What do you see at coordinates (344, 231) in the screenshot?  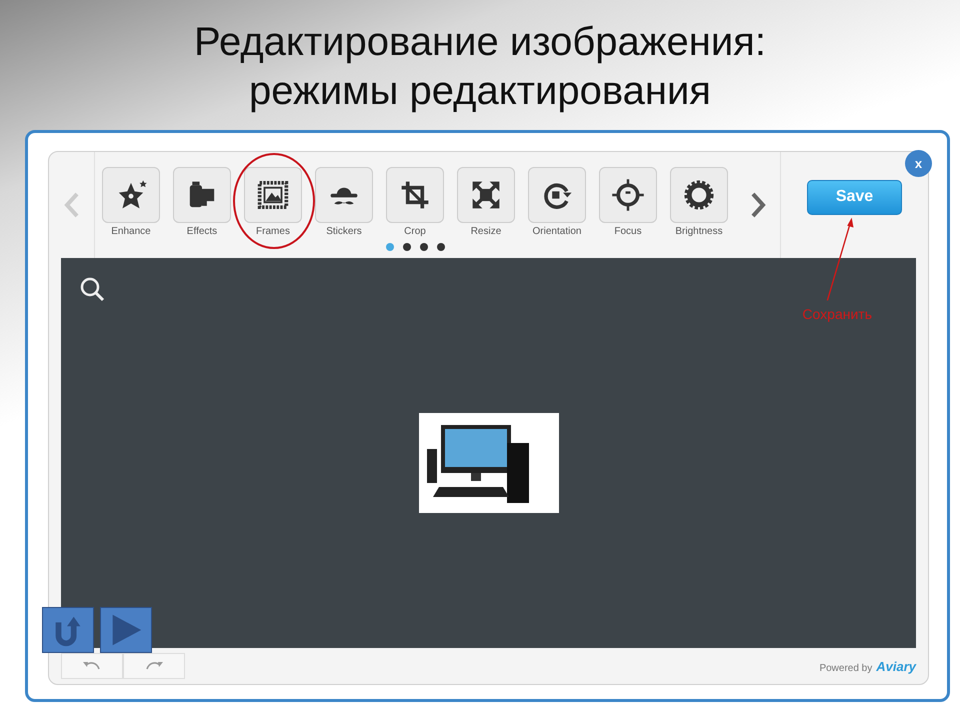 I see `tool-label: Stickers` at bounding box center [344, 231].